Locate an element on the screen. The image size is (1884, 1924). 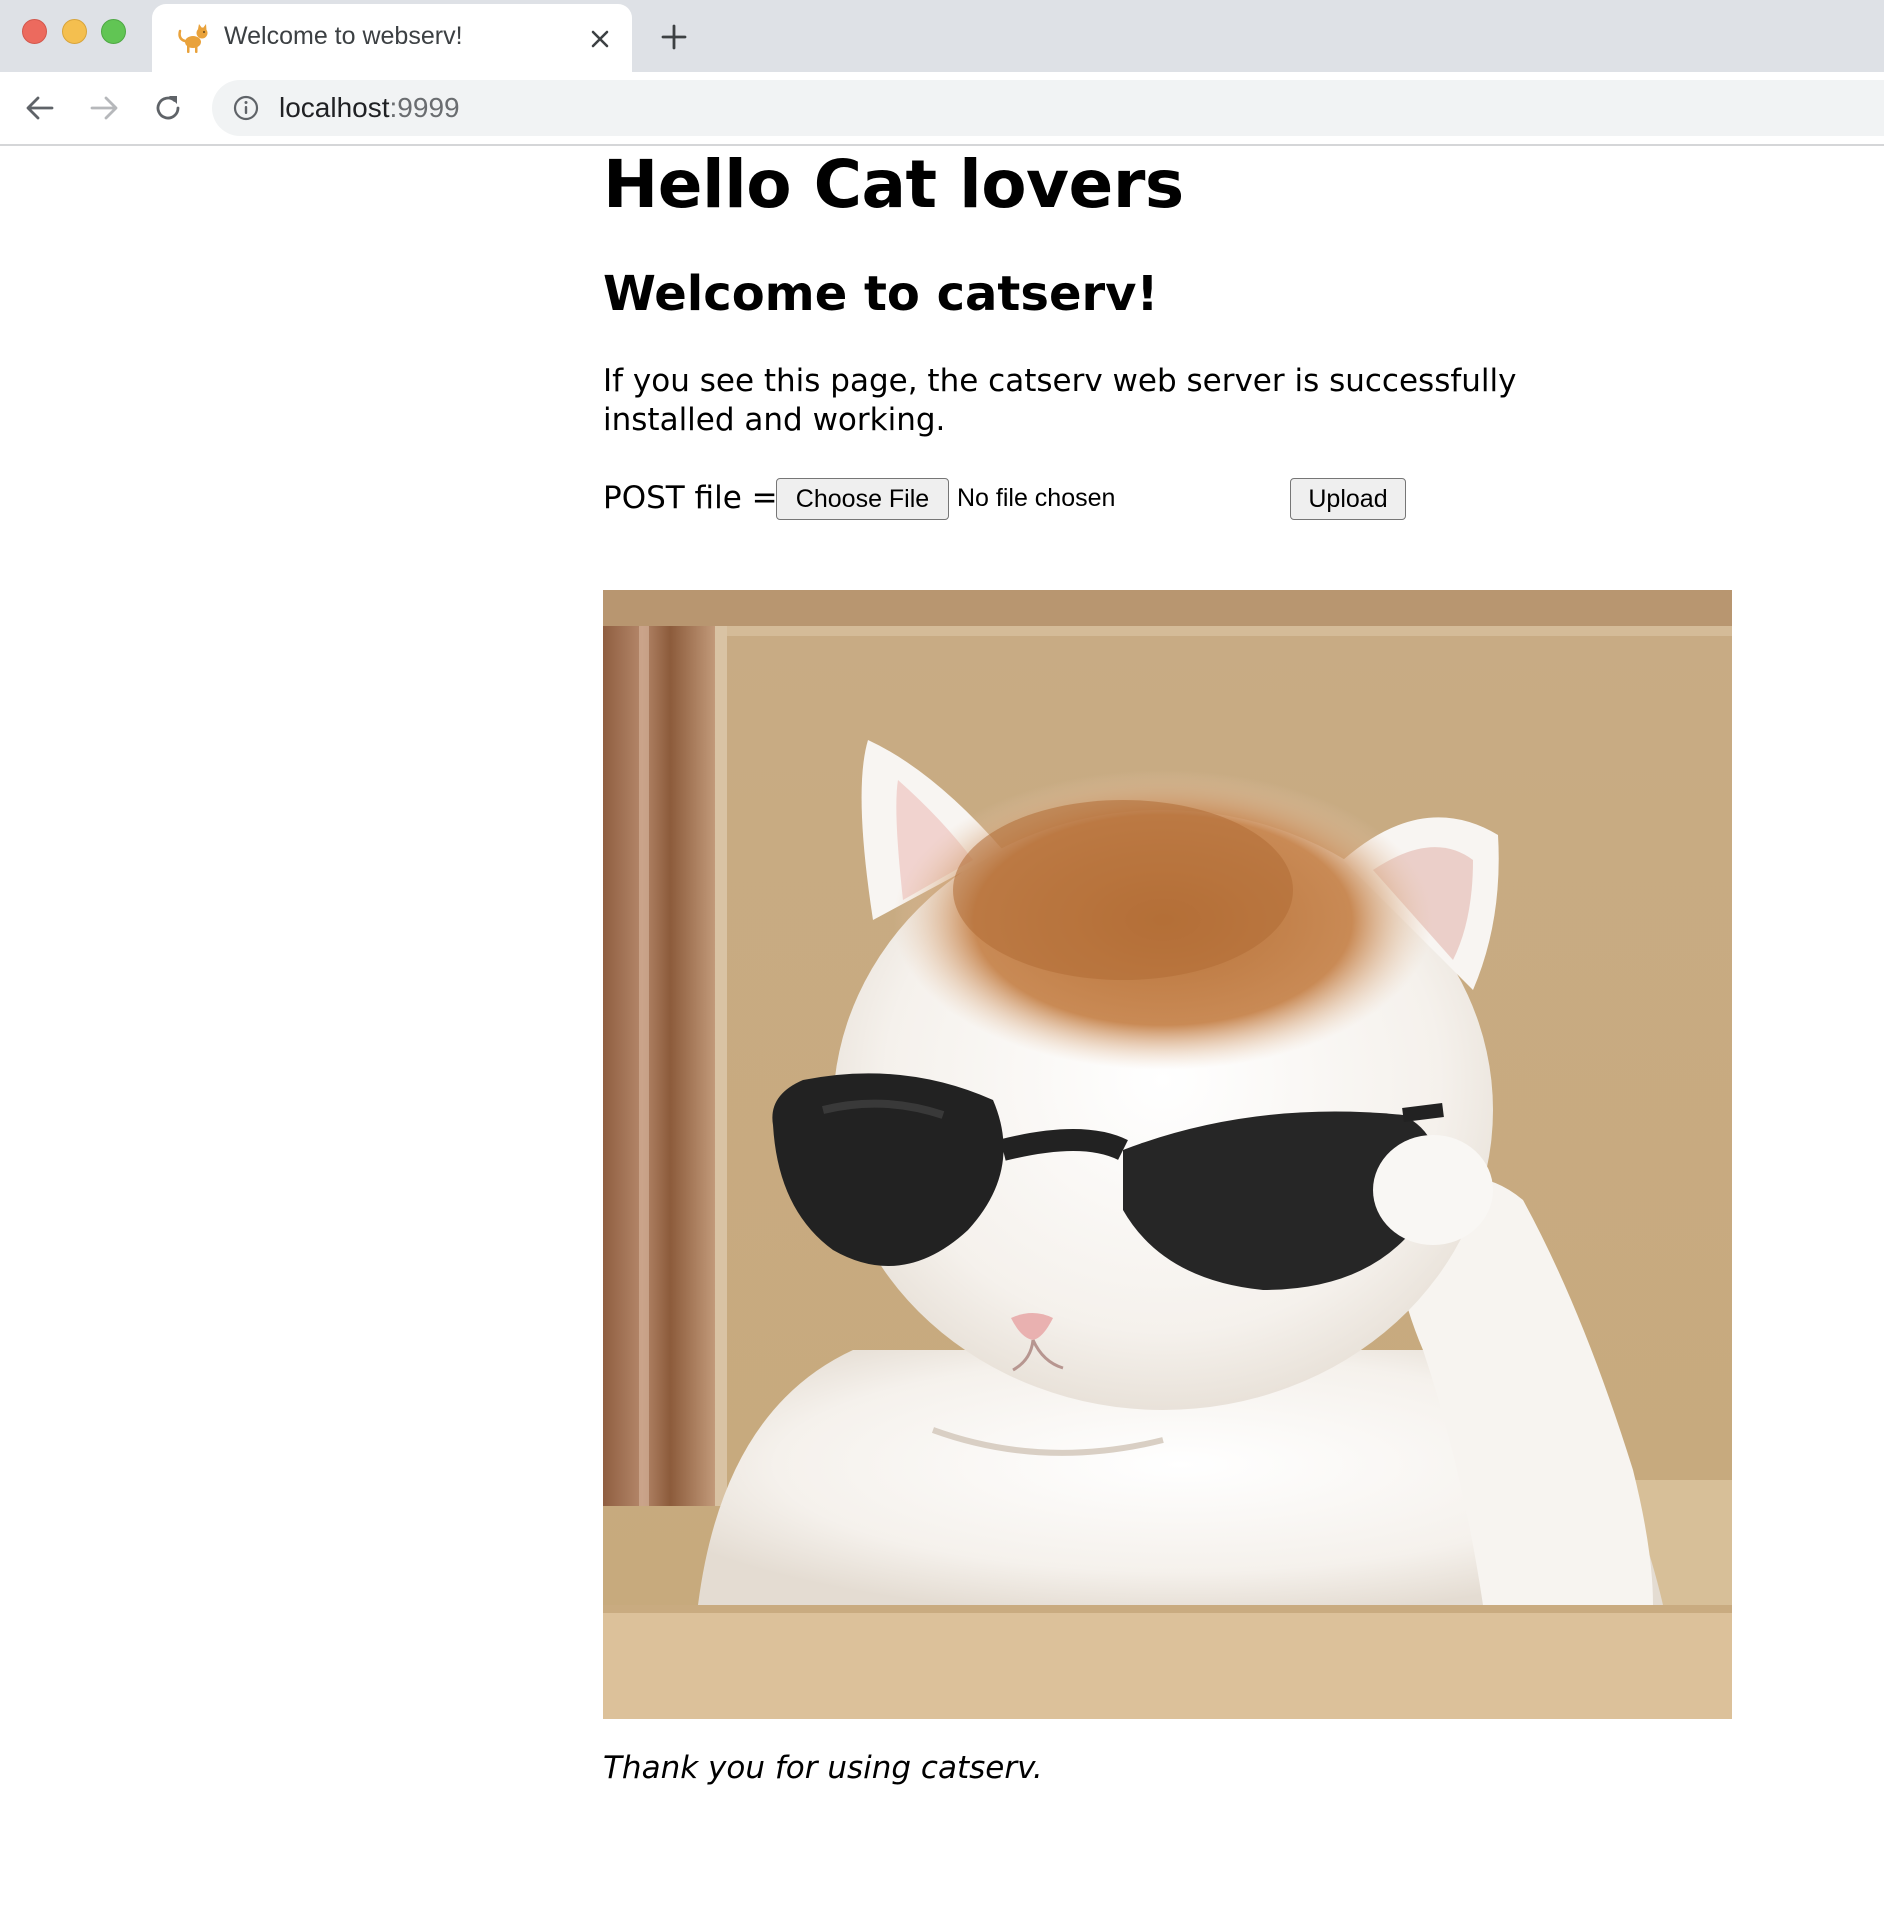
browser-toolbar: localhost:9999 is located at coordinates (942, 109).